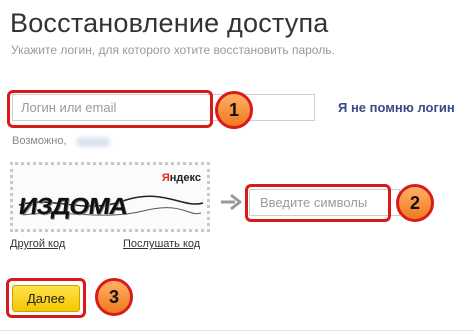 Image resolution: width=474 pixels, height=334 pixels. Describe the element at coordinates (114, 297) in the screenshot. I see `step-badge-3: 3` at that location.